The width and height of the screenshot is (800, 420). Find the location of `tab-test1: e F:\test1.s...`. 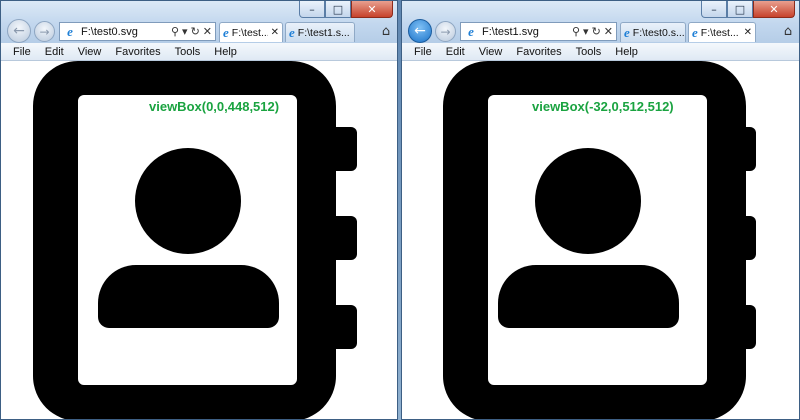

tab-test1: e F:\test1.s... is located at coordinates (320, 32).